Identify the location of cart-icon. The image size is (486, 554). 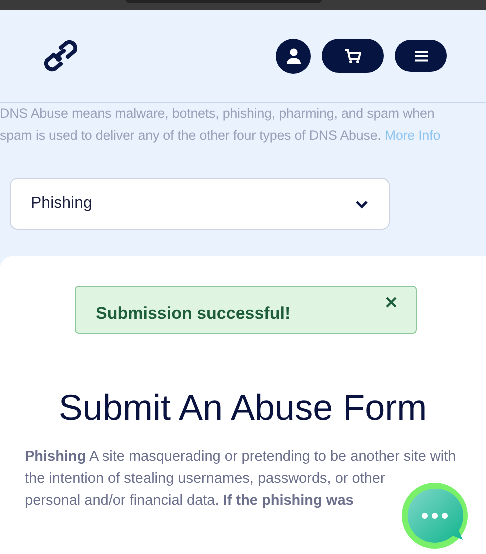
(353, 56).